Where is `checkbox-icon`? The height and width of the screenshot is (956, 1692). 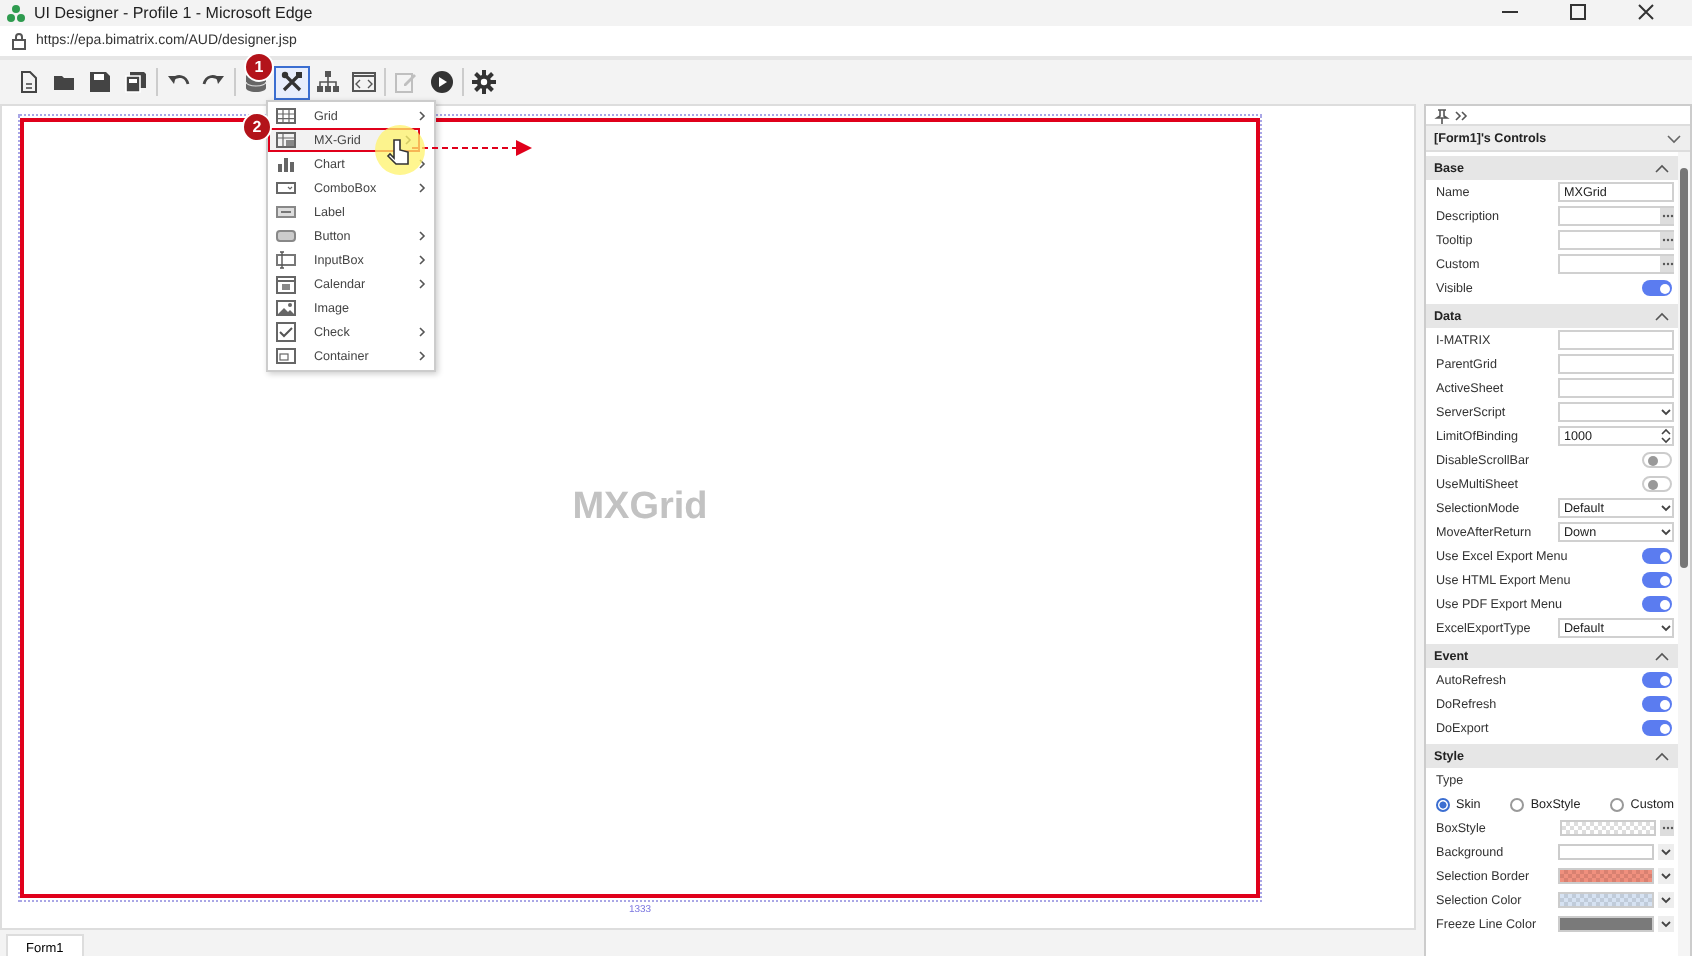
checkbox-icon is located at coordinates (286, 332).